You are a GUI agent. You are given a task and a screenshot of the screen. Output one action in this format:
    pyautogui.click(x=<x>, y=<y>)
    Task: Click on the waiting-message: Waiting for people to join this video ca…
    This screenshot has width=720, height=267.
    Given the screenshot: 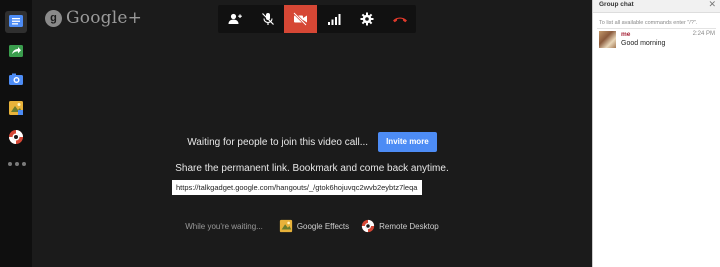 What is the action you would take?
    pyautogui.click(x=278, y=142)
    